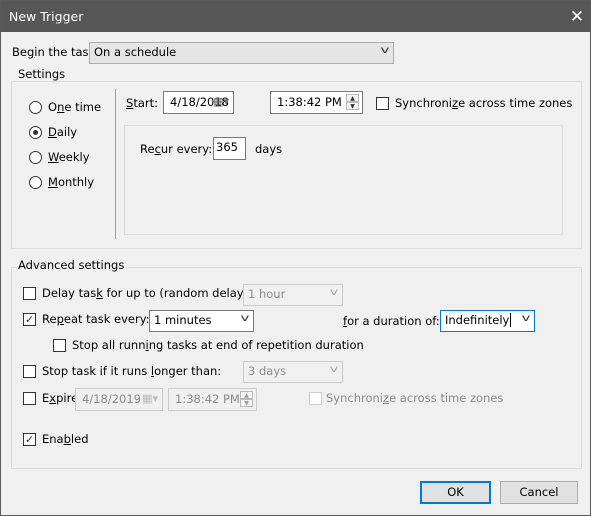 The height and width of the screenshot is (516, 591). I want to click on recur-input: 365, so click(229, 148).